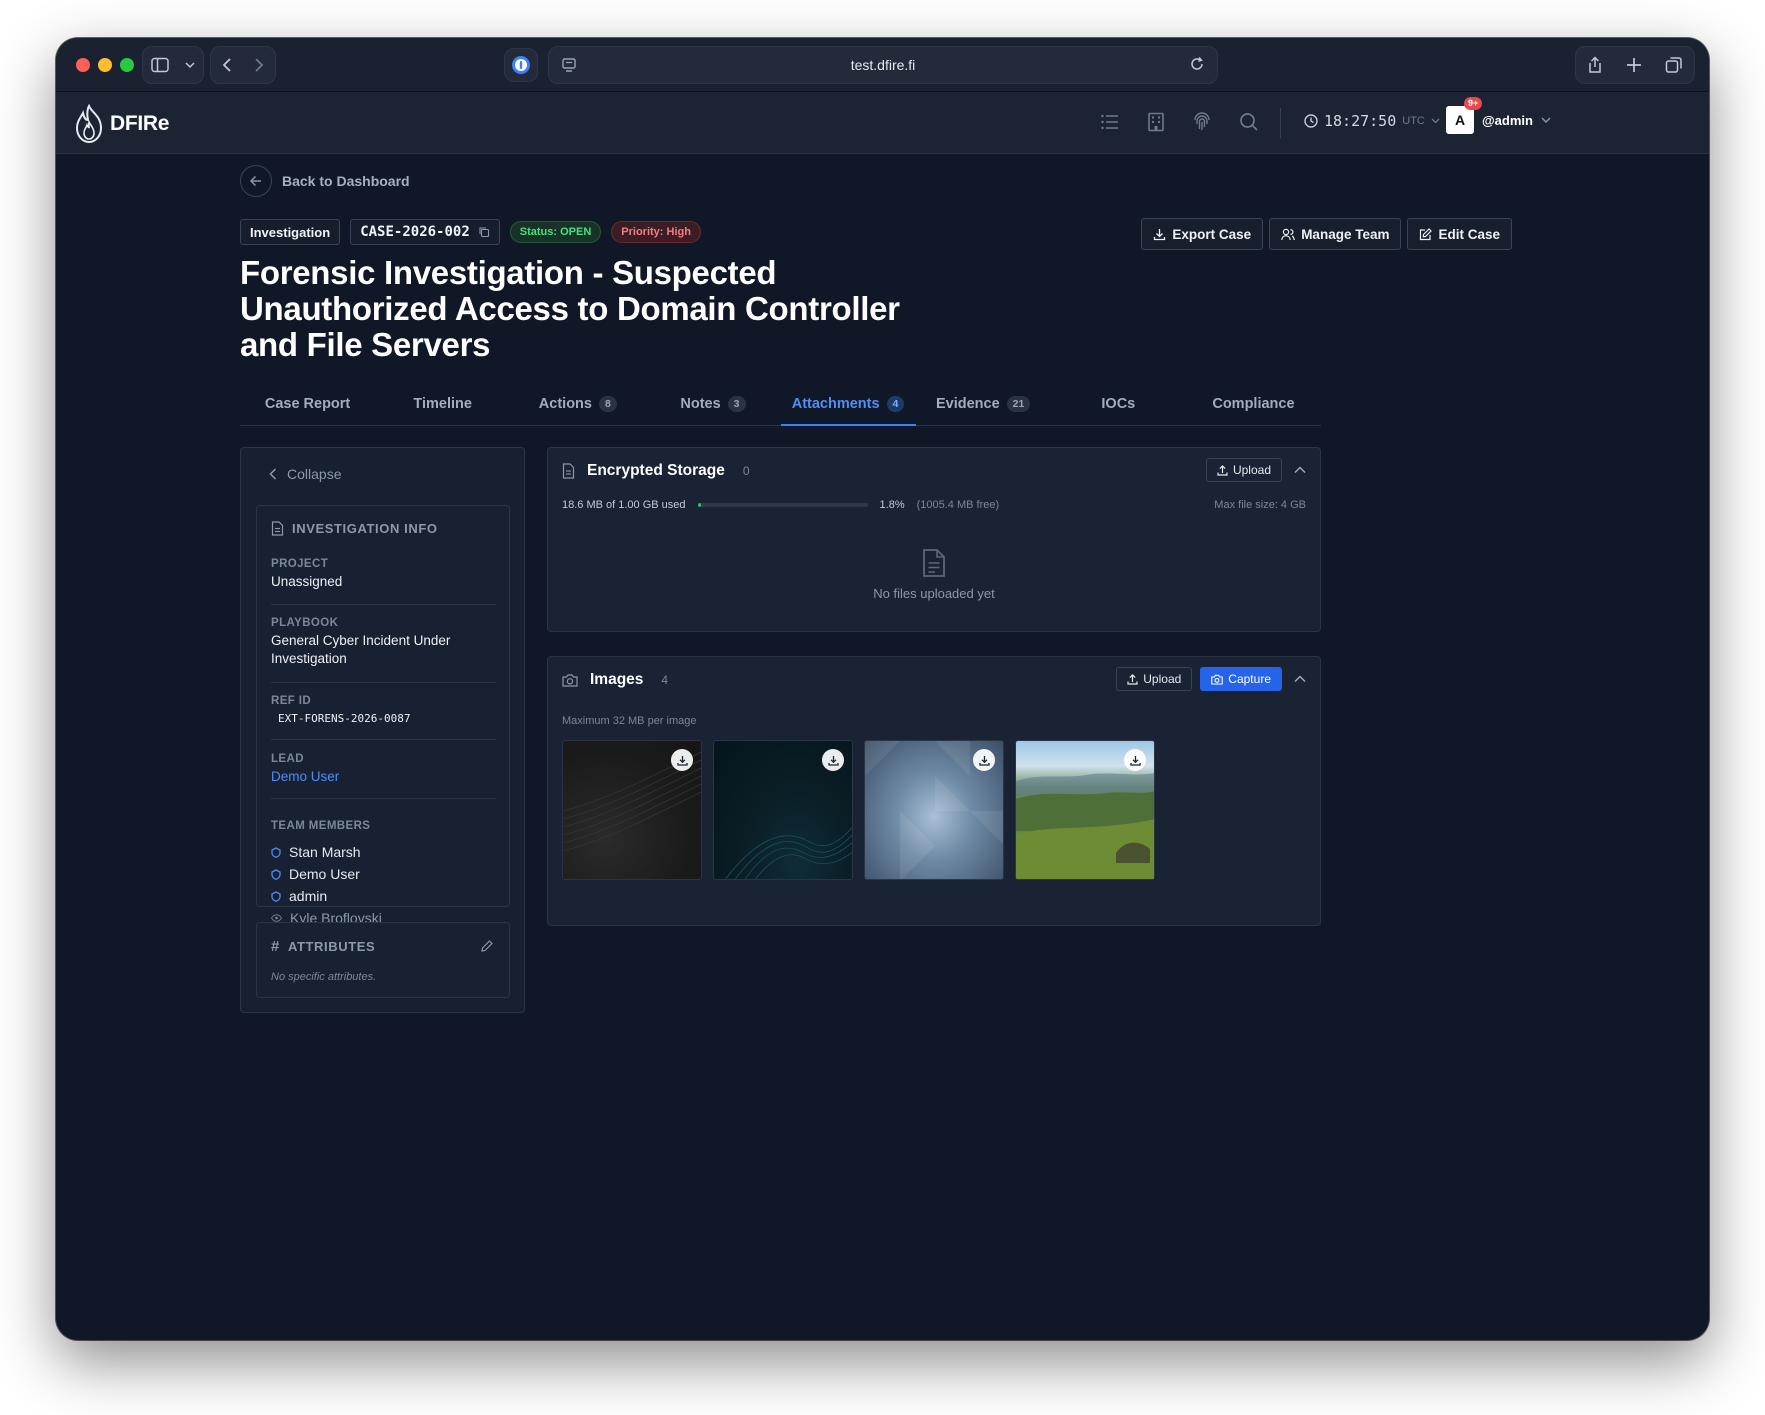 The width and height of the screenshot is (1765, 1415). I want to click on username: @admin, so click(1507, 120).